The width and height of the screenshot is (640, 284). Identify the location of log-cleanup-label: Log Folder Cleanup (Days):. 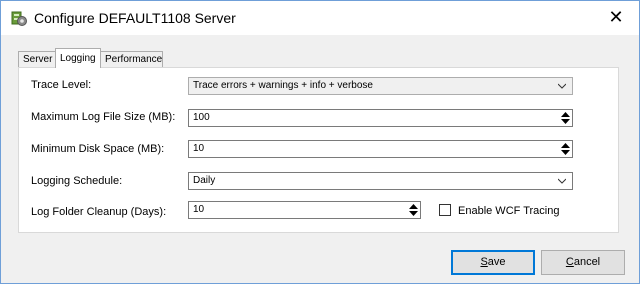
(99, 212).